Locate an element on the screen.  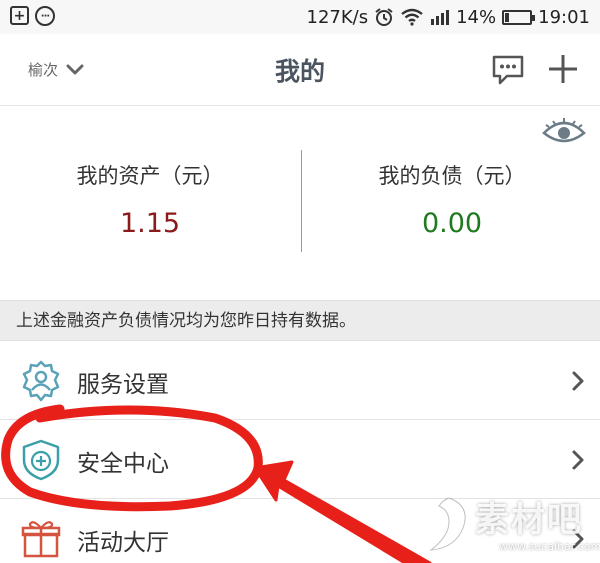
assets-value: 1.15 is located at coordinates (150, 223).